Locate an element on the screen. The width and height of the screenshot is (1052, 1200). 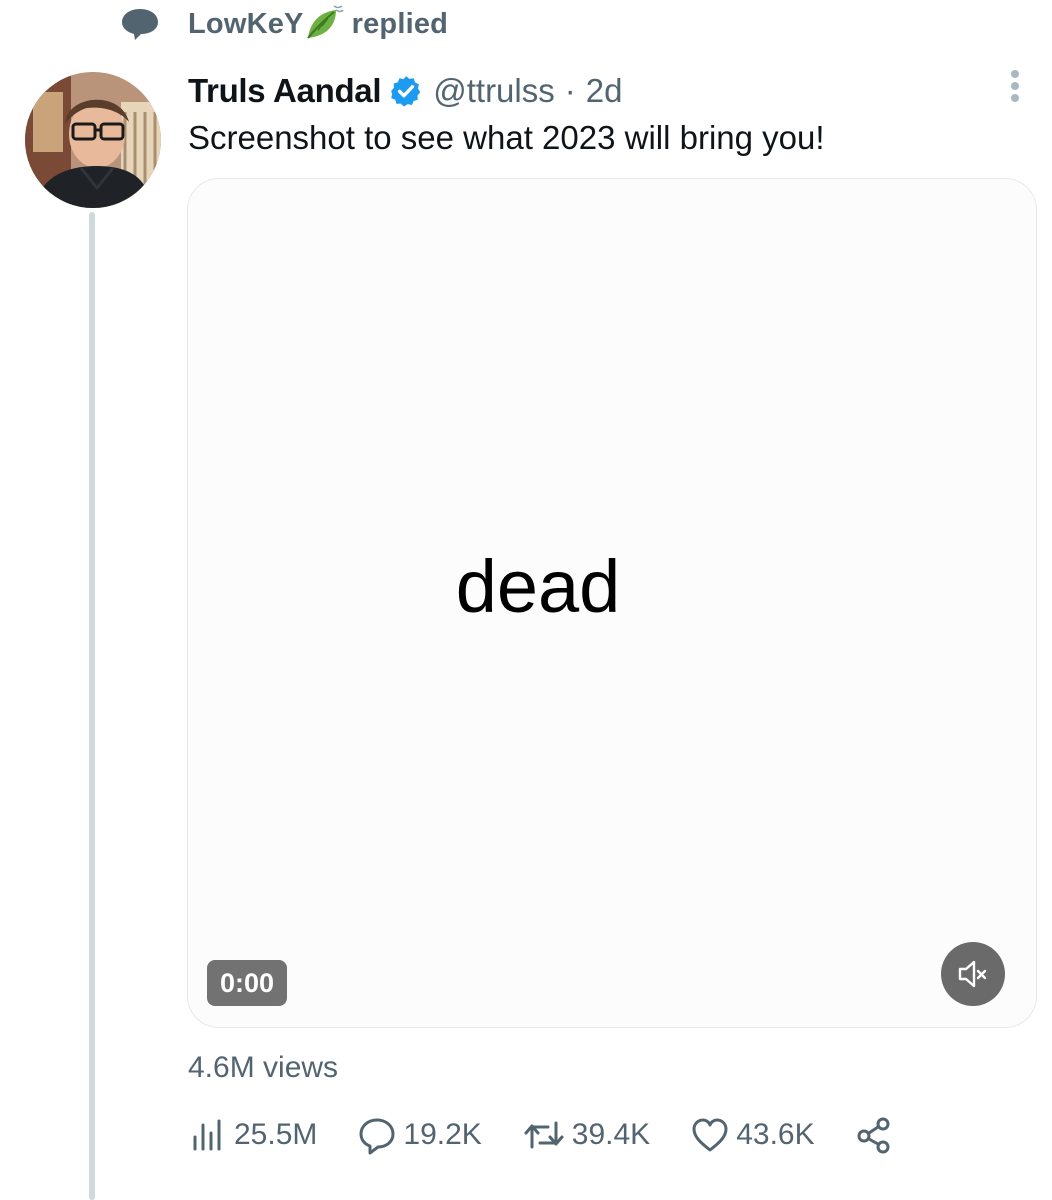
like-count: 43.6K is located at coordinates (775, 1134).